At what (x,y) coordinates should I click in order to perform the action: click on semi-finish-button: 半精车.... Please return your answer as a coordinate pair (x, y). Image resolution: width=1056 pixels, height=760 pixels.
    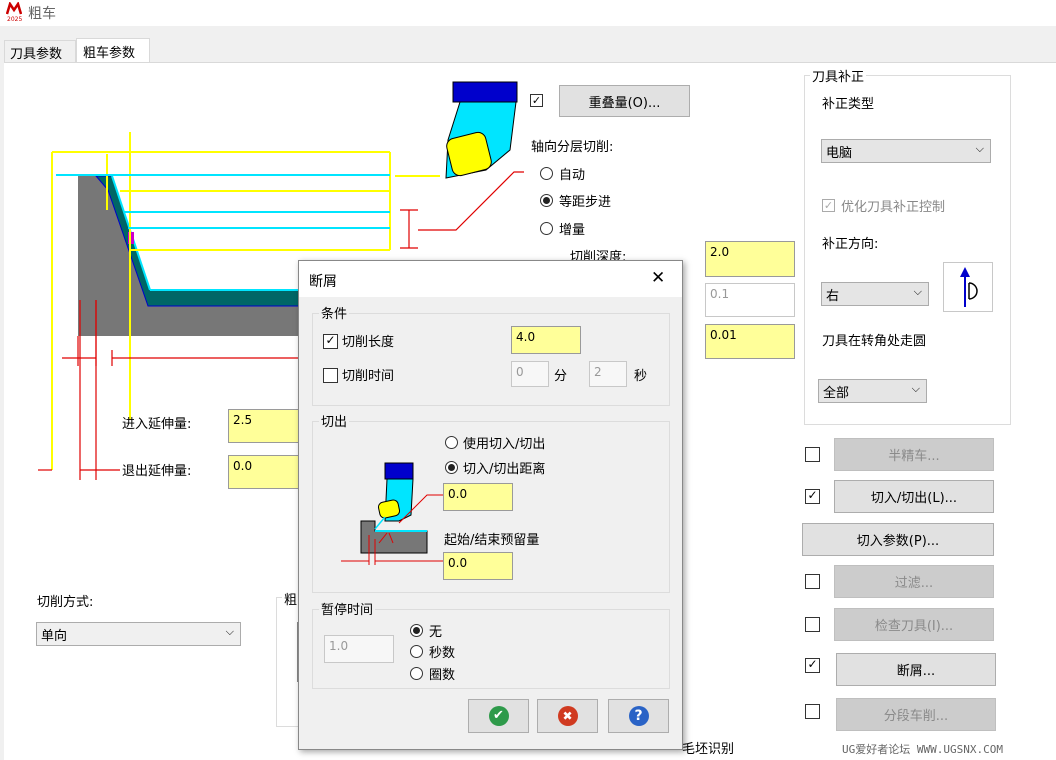
    Looking at the image, I should click on (914, 454).